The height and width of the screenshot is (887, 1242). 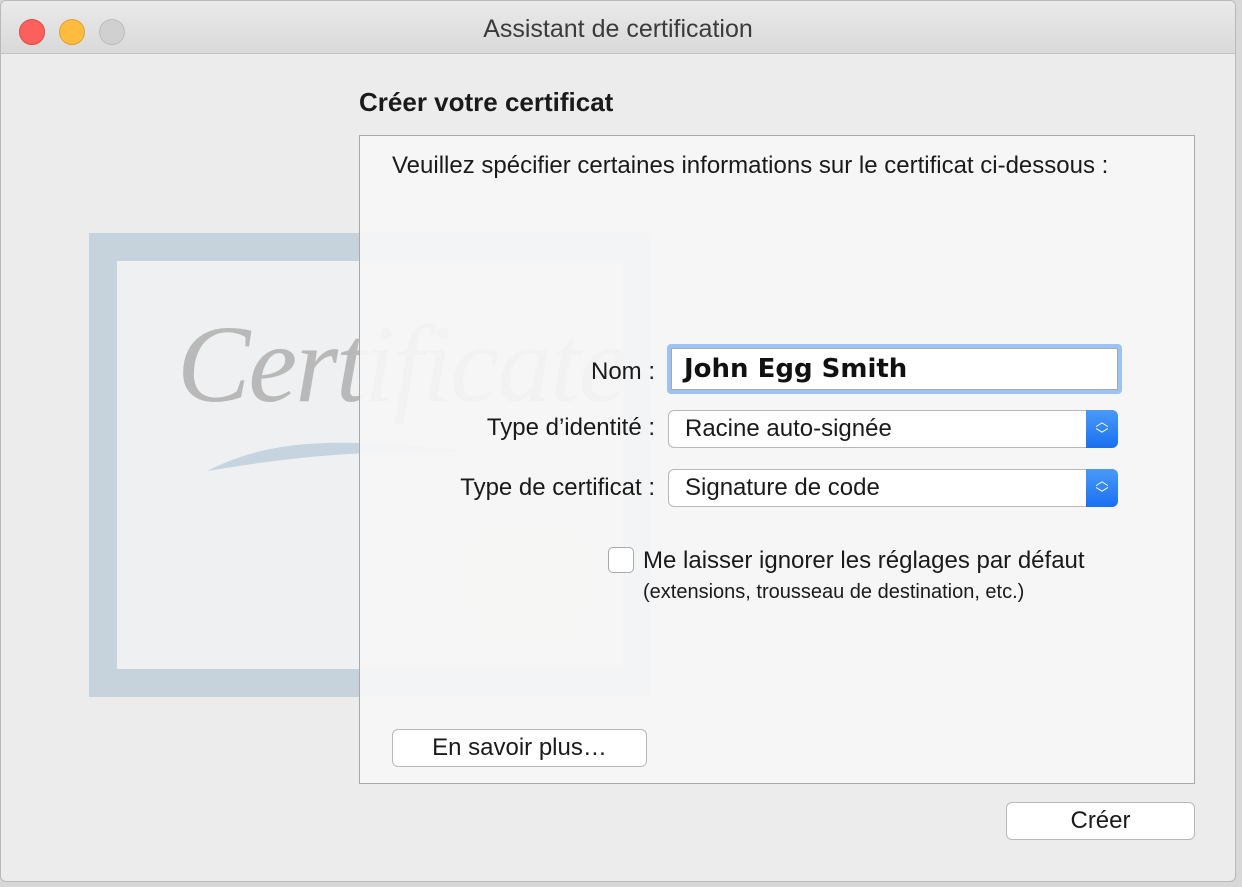 What do you see at coordinates (1100, 821) in the screenshot?
I see `create-button: Créer` at bounding box center [1100, 821].